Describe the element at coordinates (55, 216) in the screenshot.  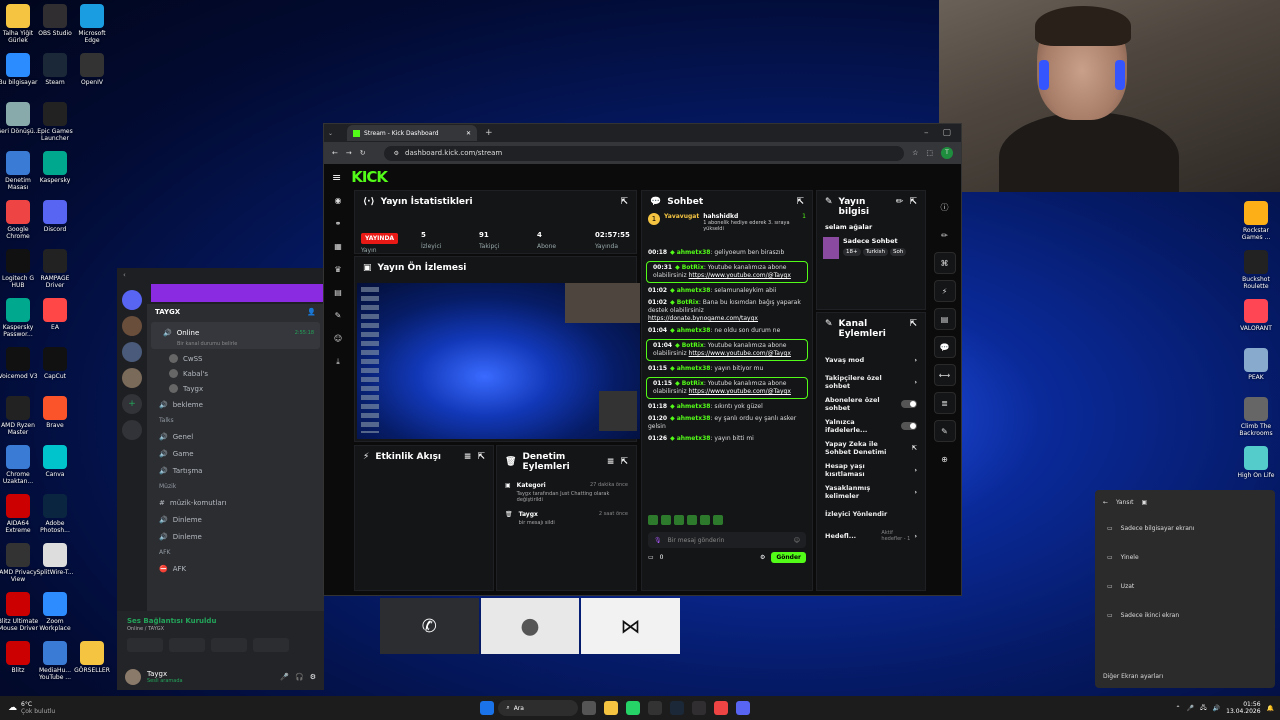
I see `desktop-icon: Discord` at that location.